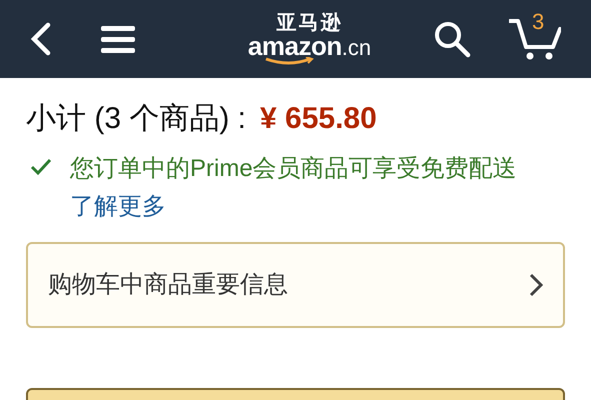 The height and width of the screenshot is (400, 591). What do you see at coordinates (136, 119) in the screenshot?
I see `subtotal-label: 小计 (3 个商品) :` at bounding box center [136, 119].